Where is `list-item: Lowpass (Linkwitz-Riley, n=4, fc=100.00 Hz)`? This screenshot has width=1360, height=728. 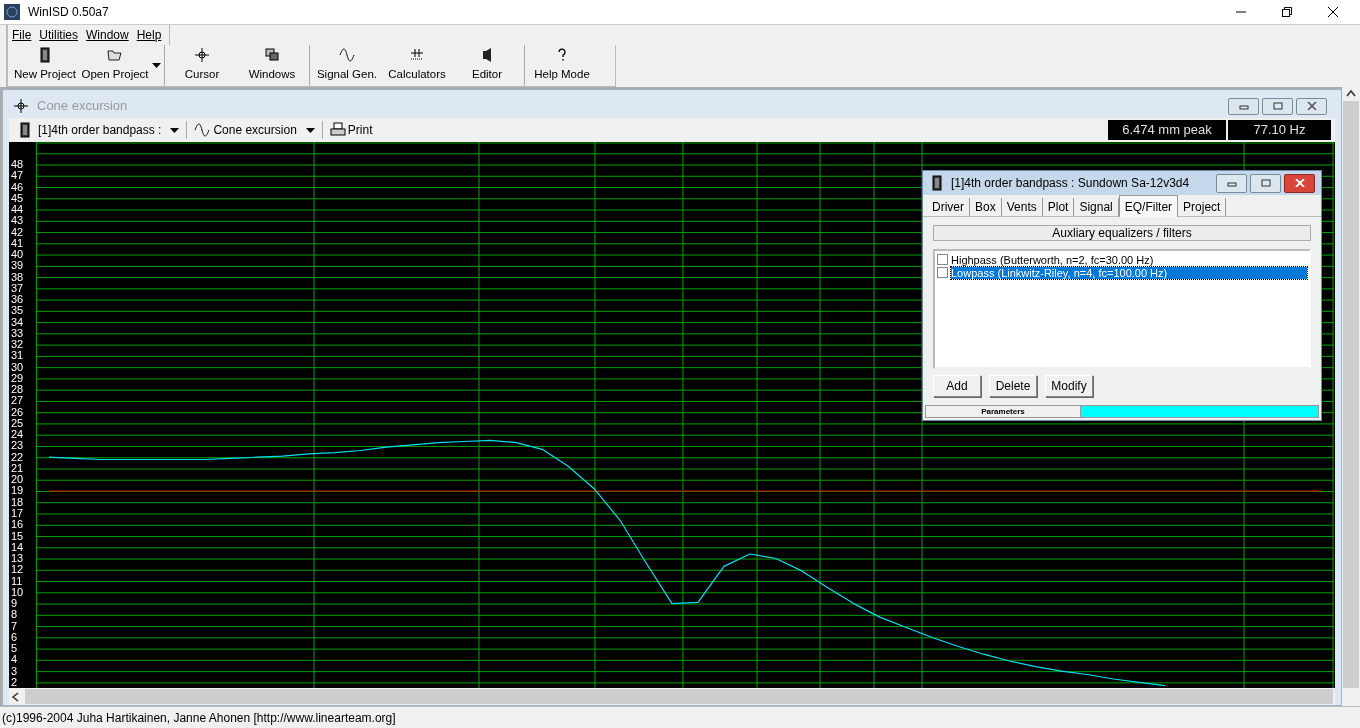 list-item: Lowpass (Linkwitz-Riley, n=4, fc=100.00 Hz) is located at coordinates (1129, 272).